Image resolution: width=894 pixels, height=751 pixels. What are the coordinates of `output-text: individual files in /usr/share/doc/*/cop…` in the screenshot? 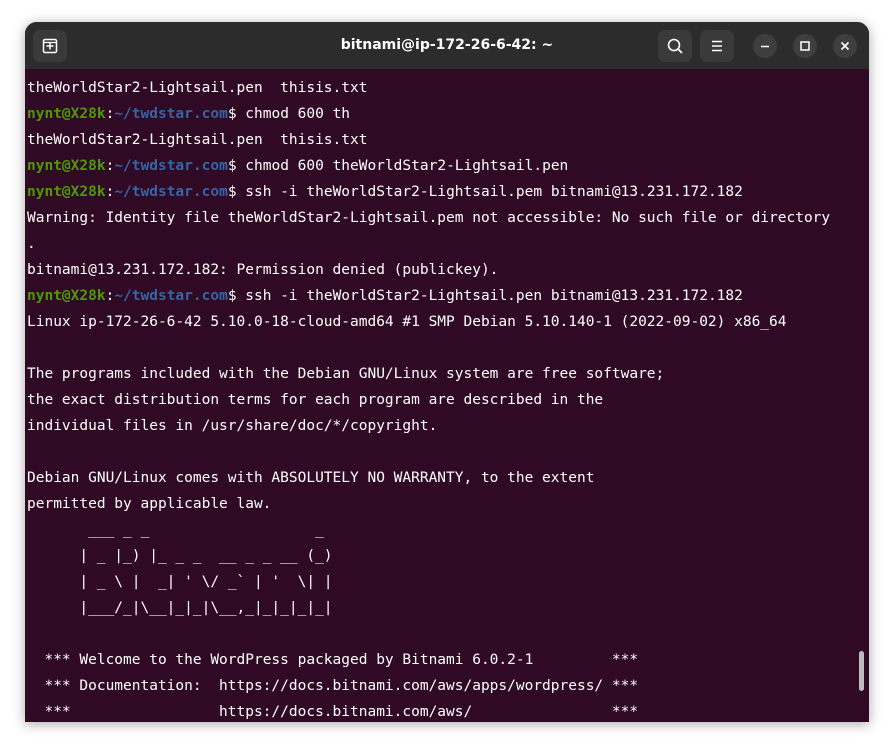 It's located at (232, 426).